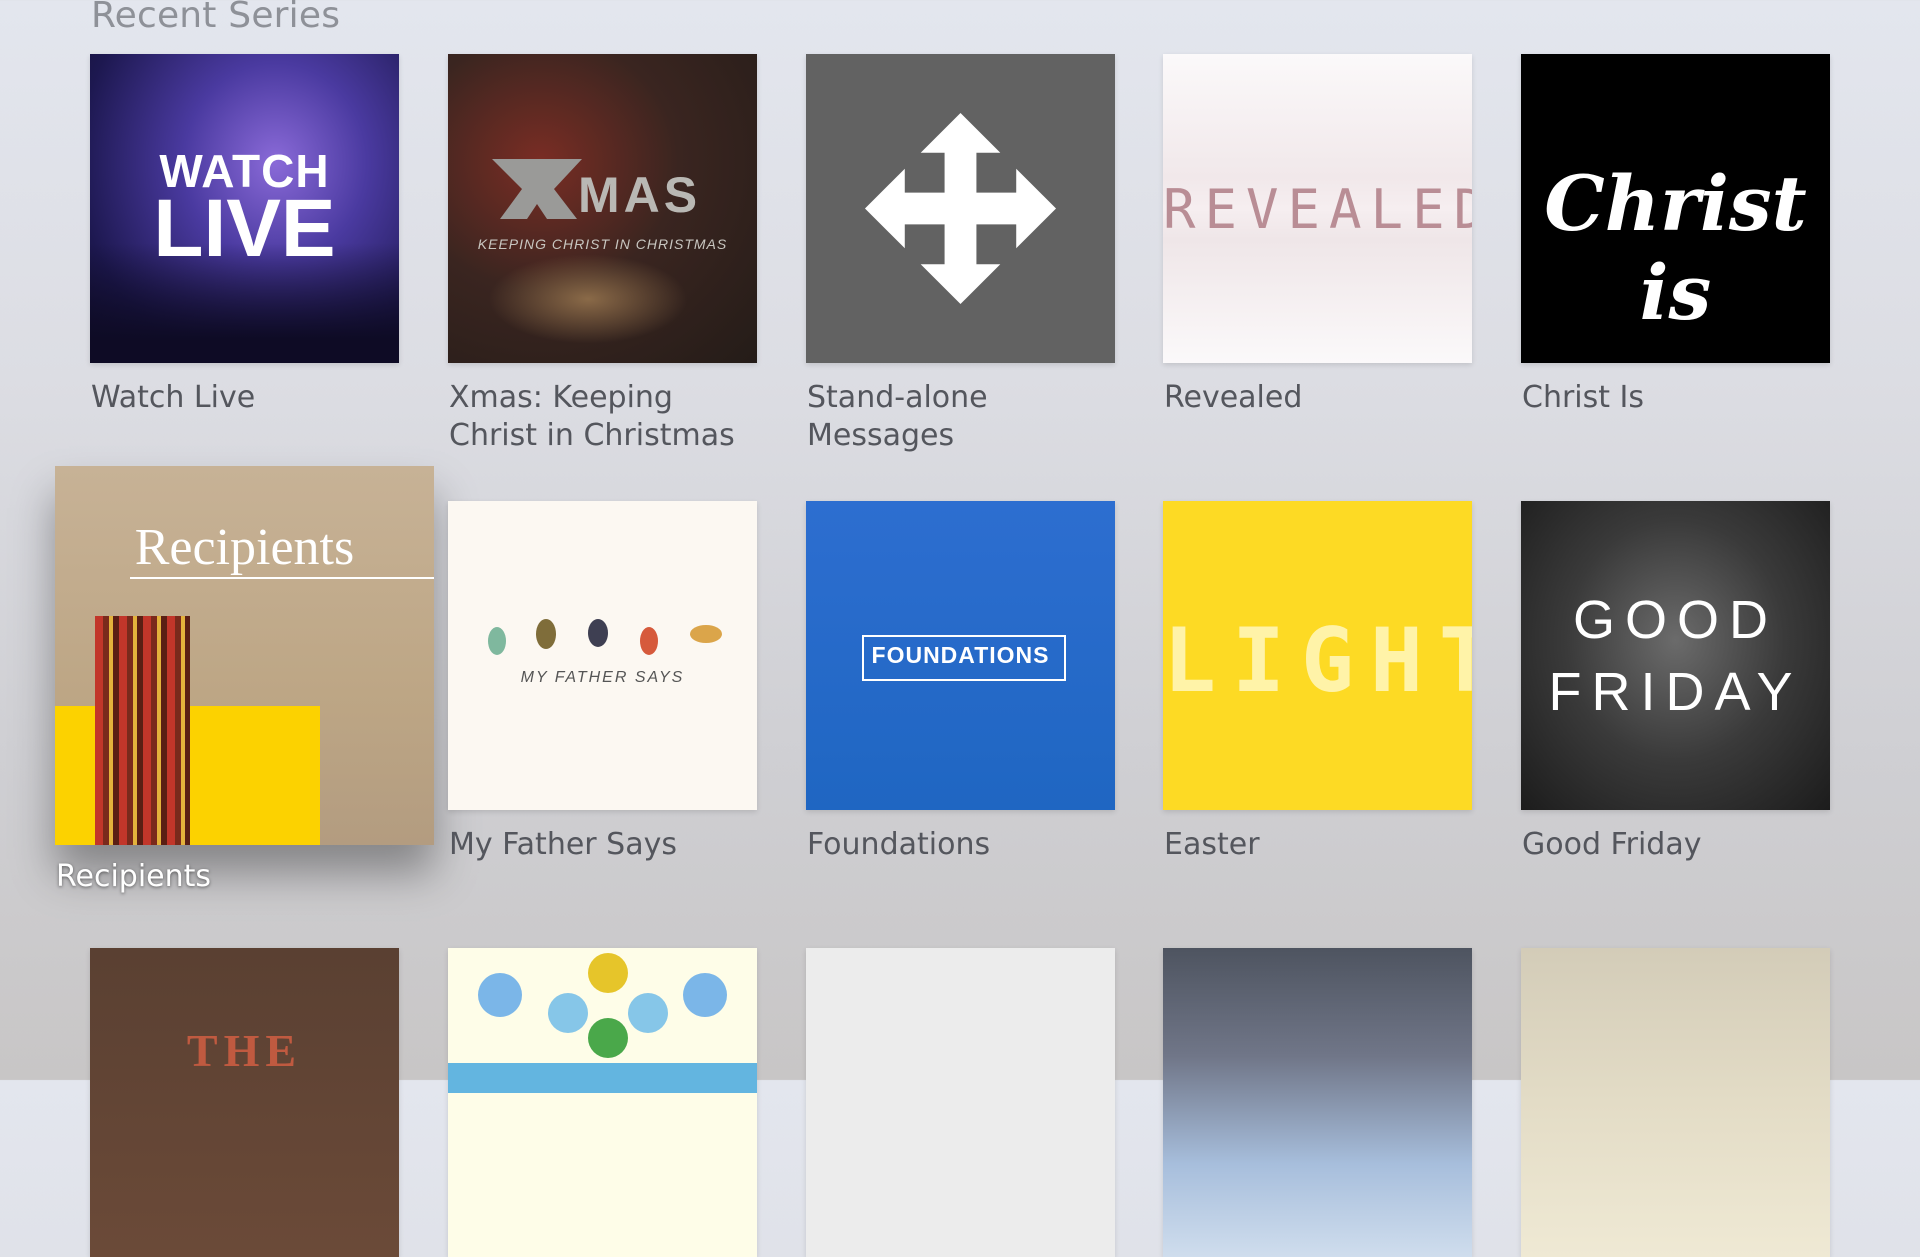  Describe the element at coordinates (1612, 844) in the screenshot. I see `series-label: Good Friday` at that location.